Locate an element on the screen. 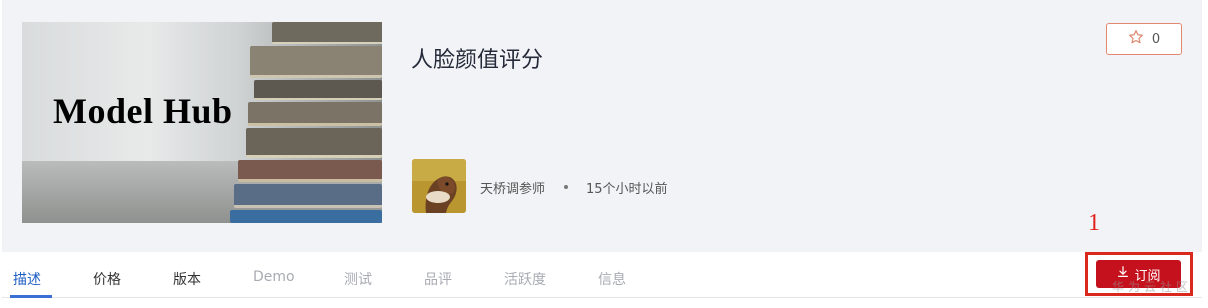 This screenshot has width=1208, height=308. tab-description: 描述 is located at coordinates (27, 279).